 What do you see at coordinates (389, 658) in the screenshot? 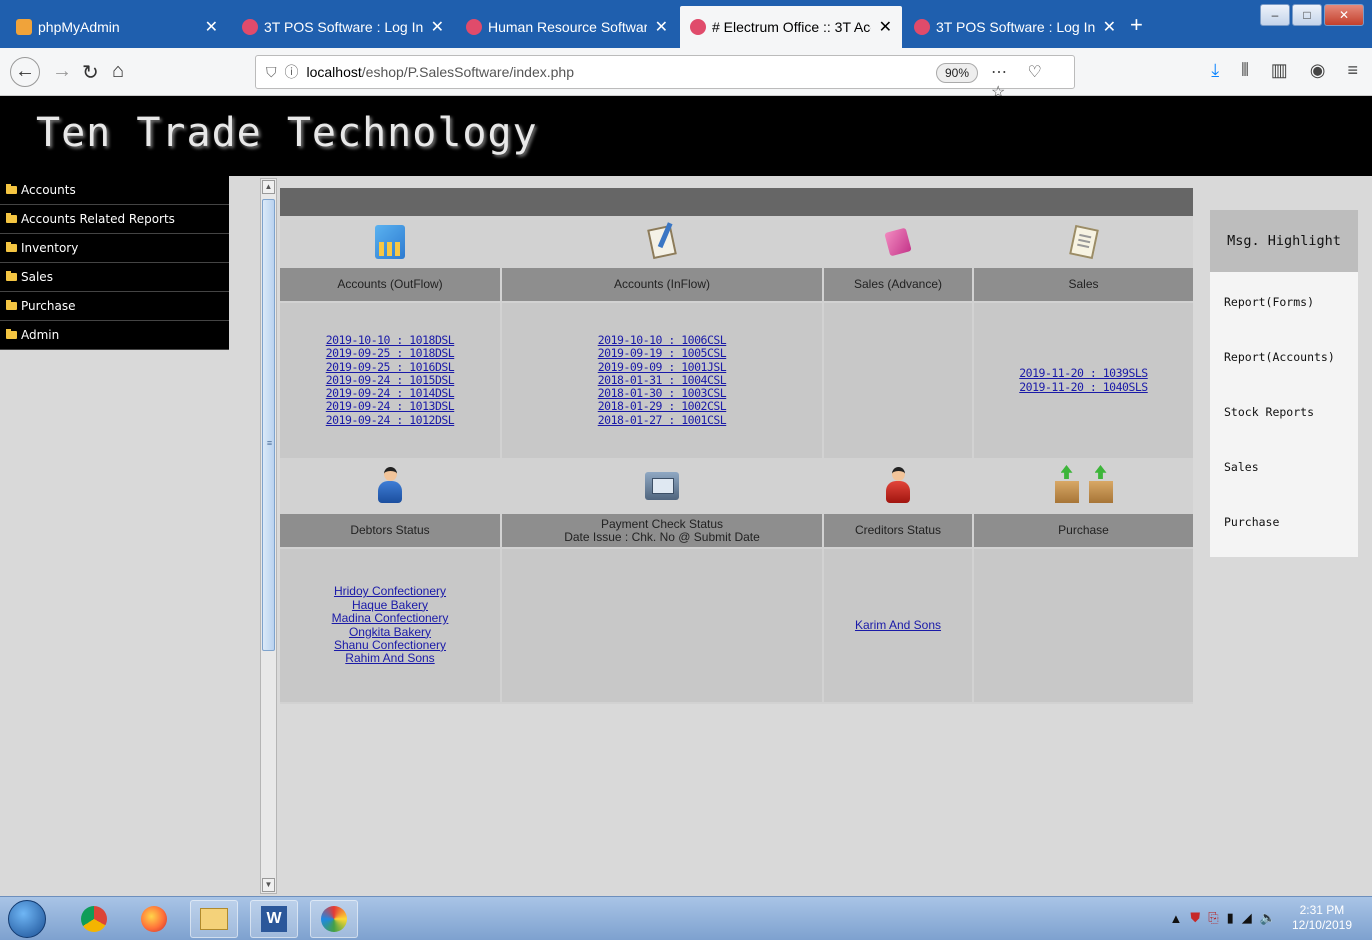
I see `debtor-link: Rahim And Sons` at bounding box center [389, 658].